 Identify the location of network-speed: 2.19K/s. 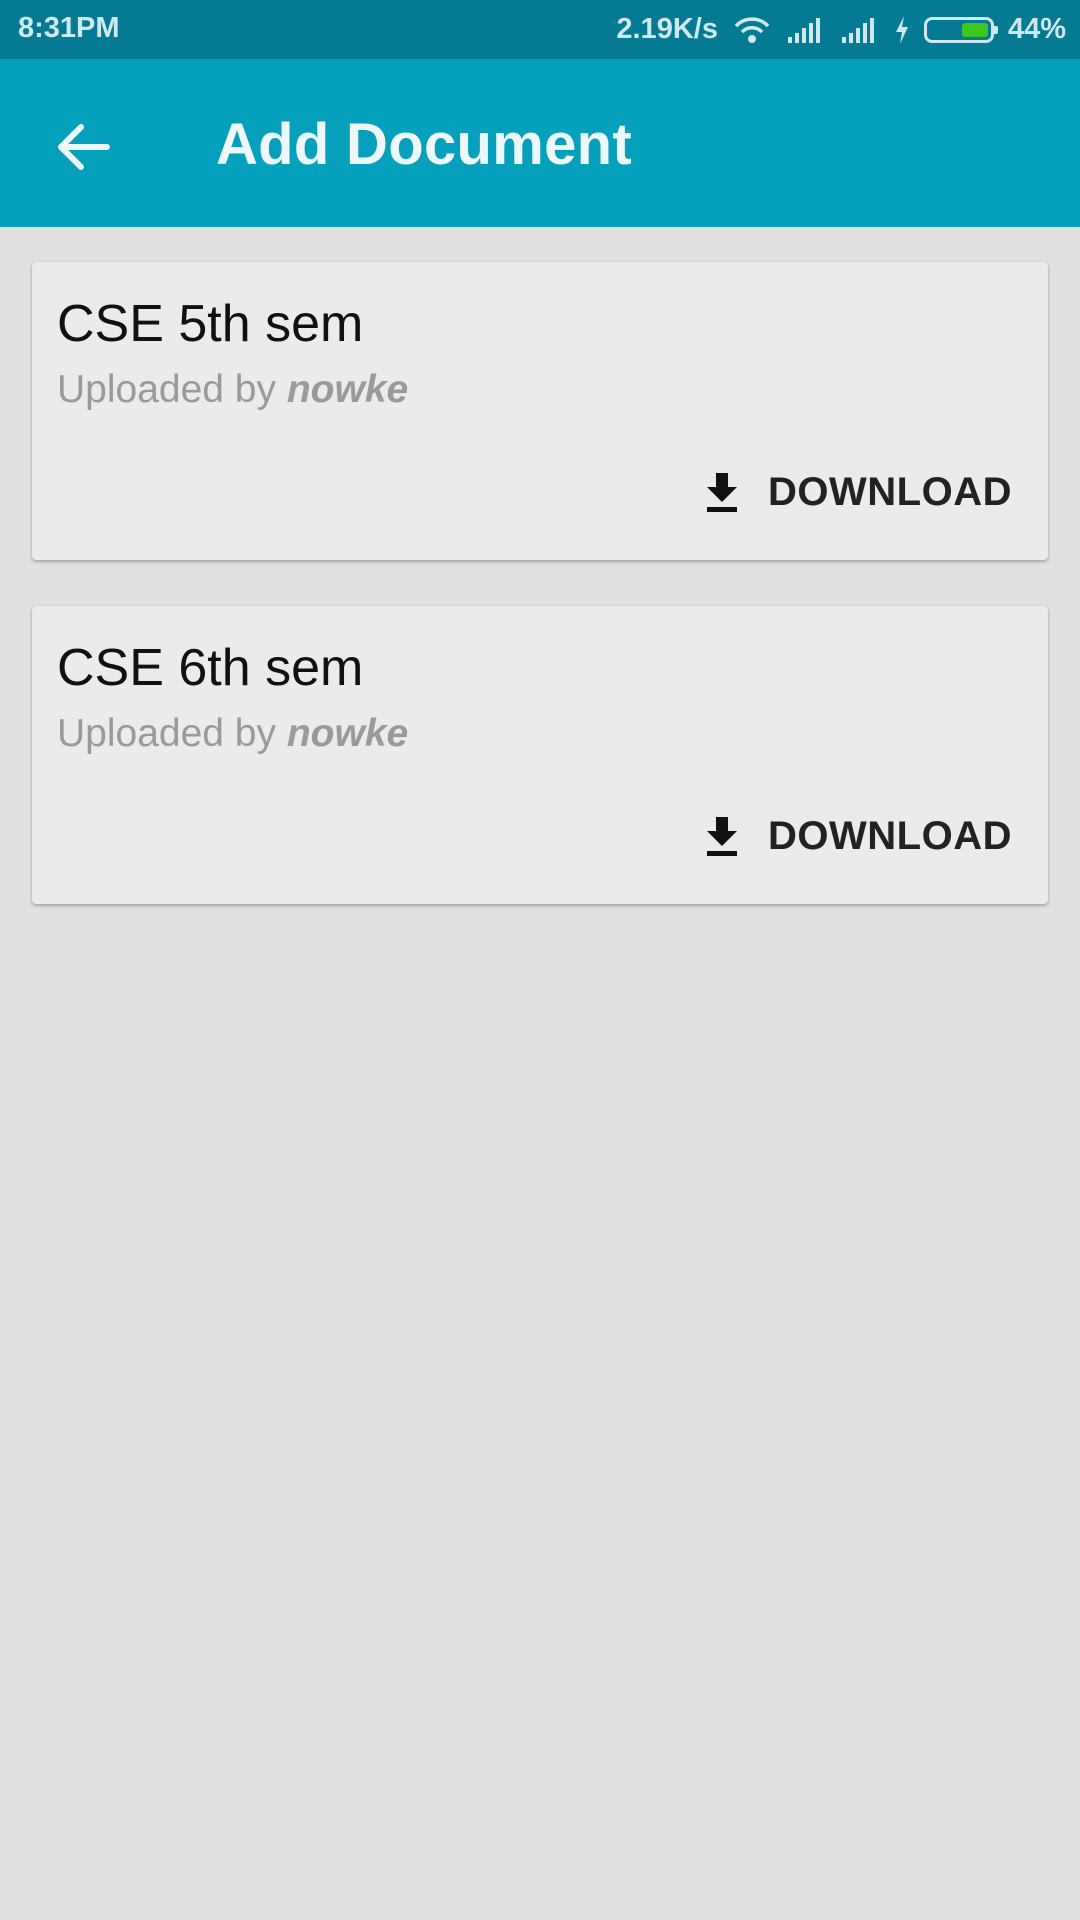
(667, 29).